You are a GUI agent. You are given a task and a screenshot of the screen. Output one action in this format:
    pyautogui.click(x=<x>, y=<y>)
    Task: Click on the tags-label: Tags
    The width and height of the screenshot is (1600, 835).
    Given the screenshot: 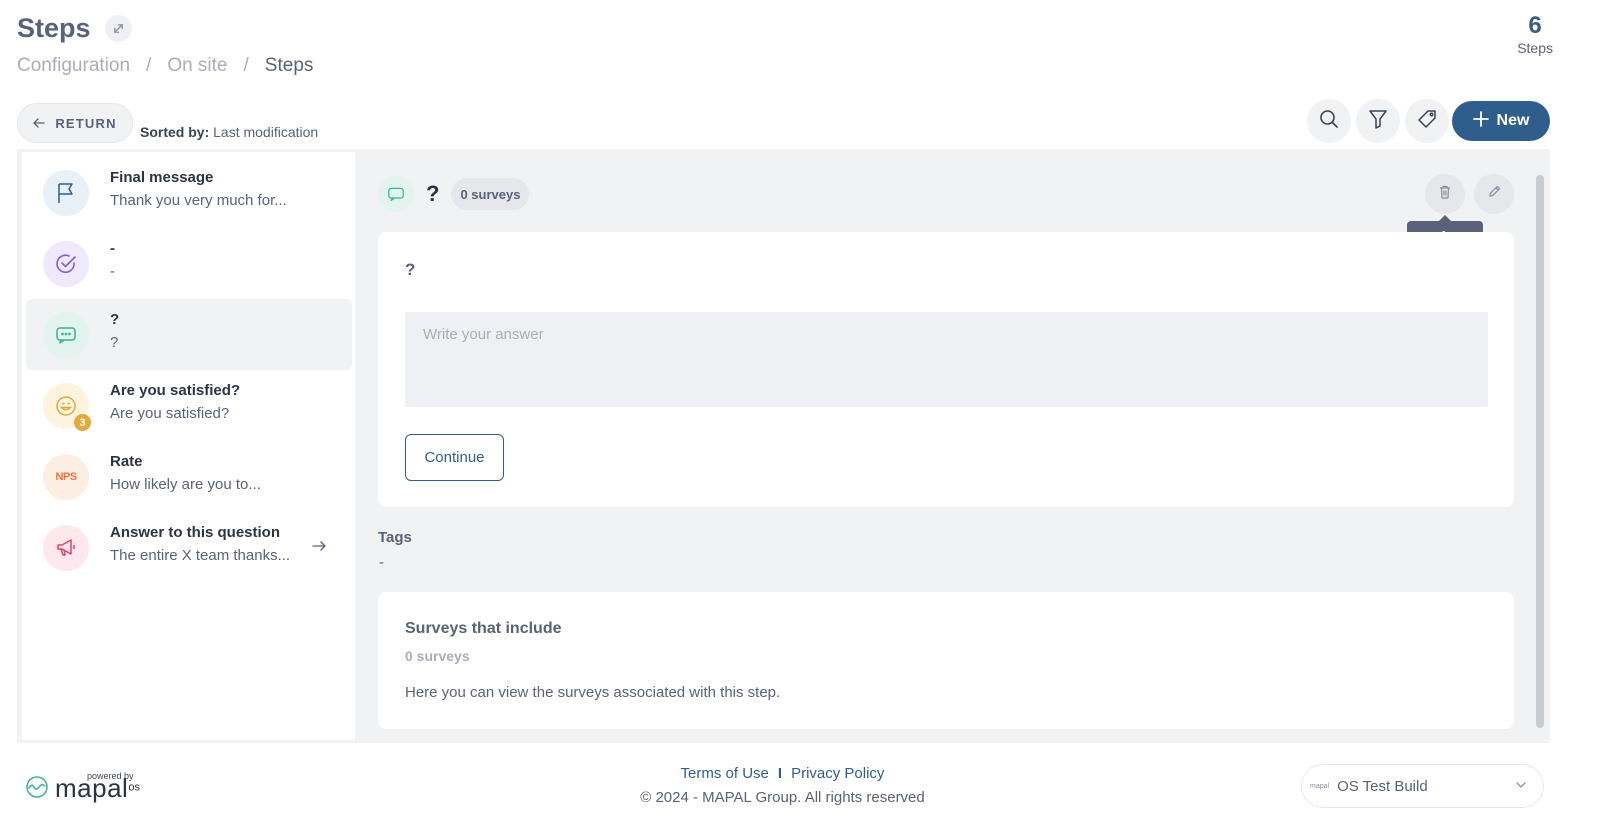 What is the action you would take?
    pyautogui.click(x=395, y=537)
    